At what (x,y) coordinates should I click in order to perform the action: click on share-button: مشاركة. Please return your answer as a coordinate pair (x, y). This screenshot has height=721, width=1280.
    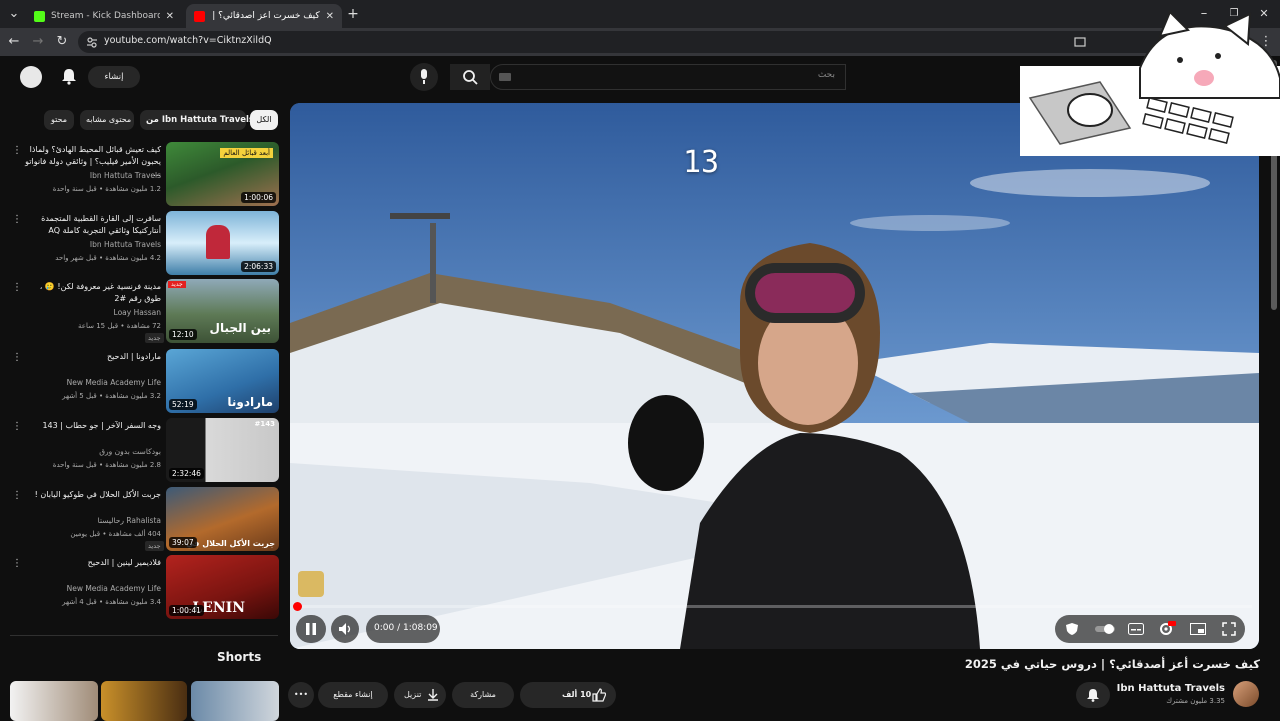
    Looking at the image, I should click on (483, 695).